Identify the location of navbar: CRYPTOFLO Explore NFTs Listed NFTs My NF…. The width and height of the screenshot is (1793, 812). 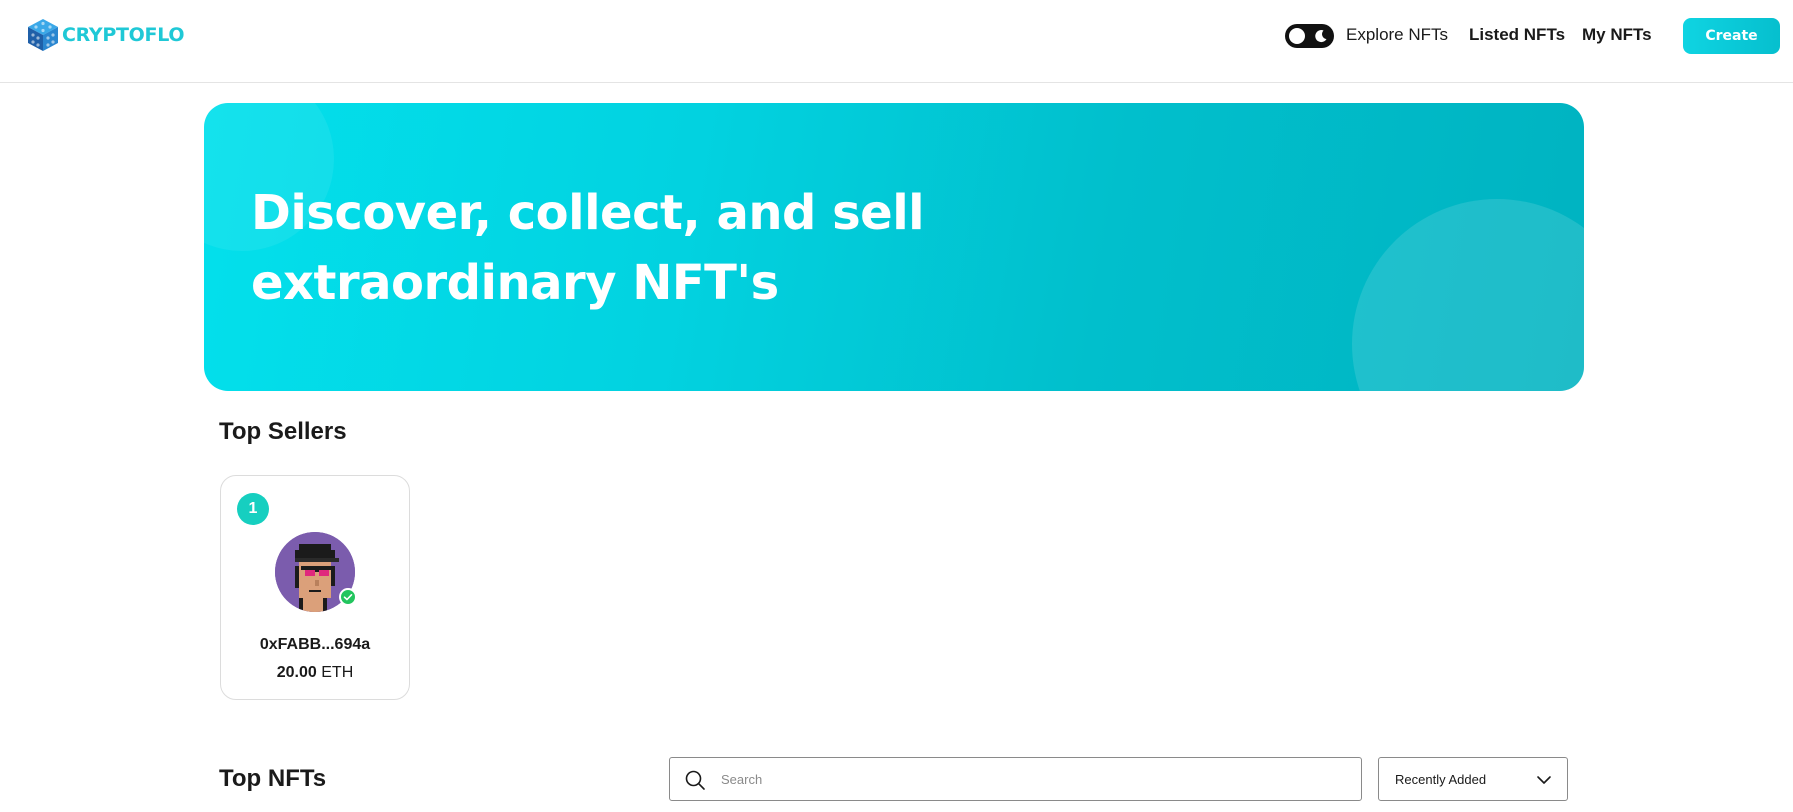
(896, 41).